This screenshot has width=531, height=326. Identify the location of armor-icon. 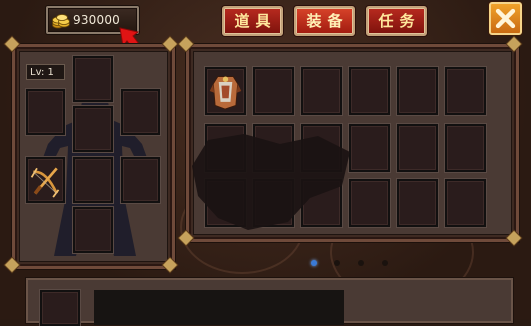
(225, 93).